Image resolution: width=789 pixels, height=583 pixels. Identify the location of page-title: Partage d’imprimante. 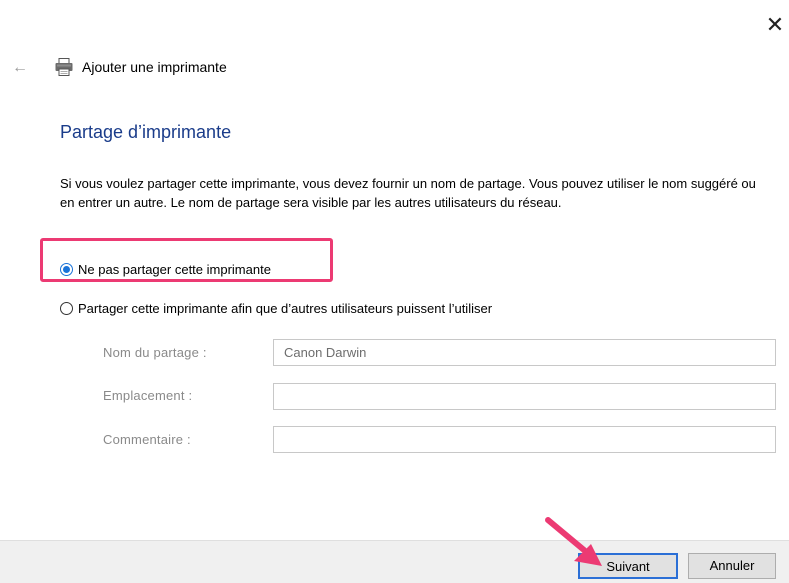
(146, 132).